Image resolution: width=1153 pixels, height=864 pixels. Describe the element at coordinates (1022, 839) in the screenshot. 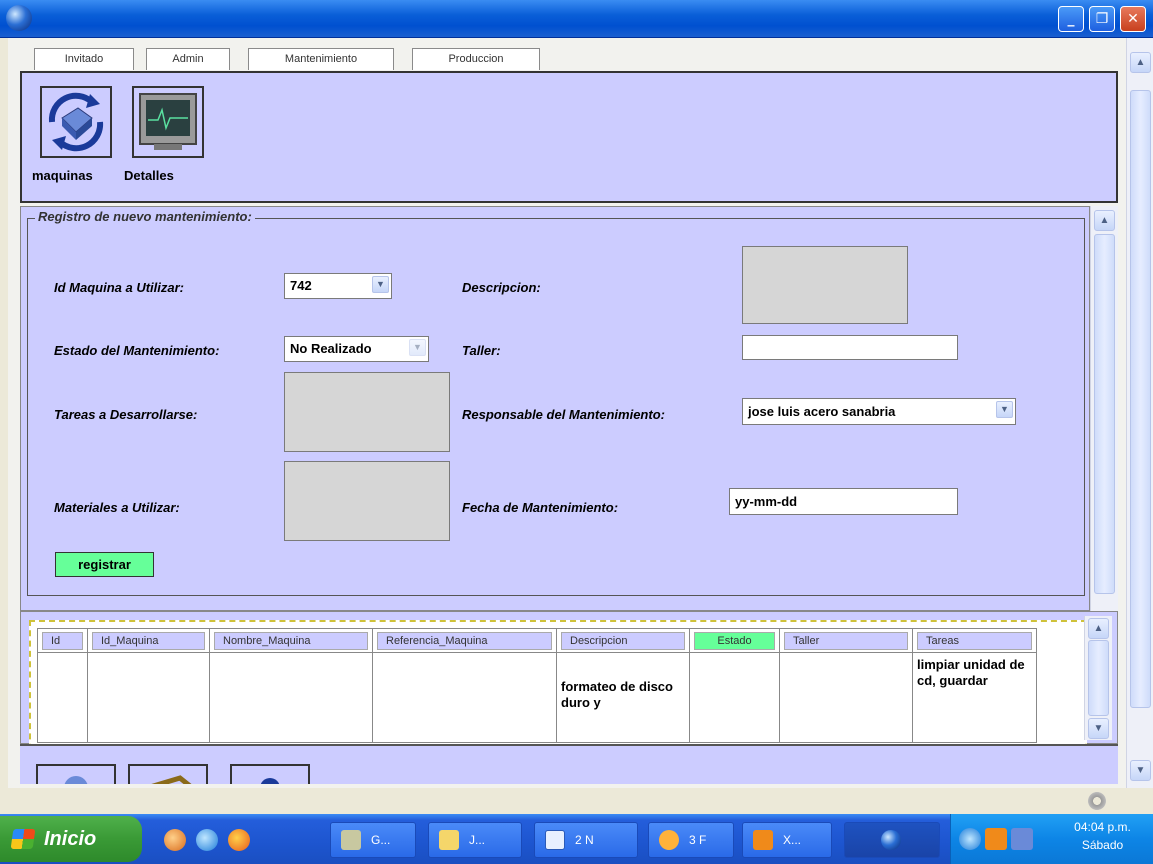

I see `network-icon` at that location.